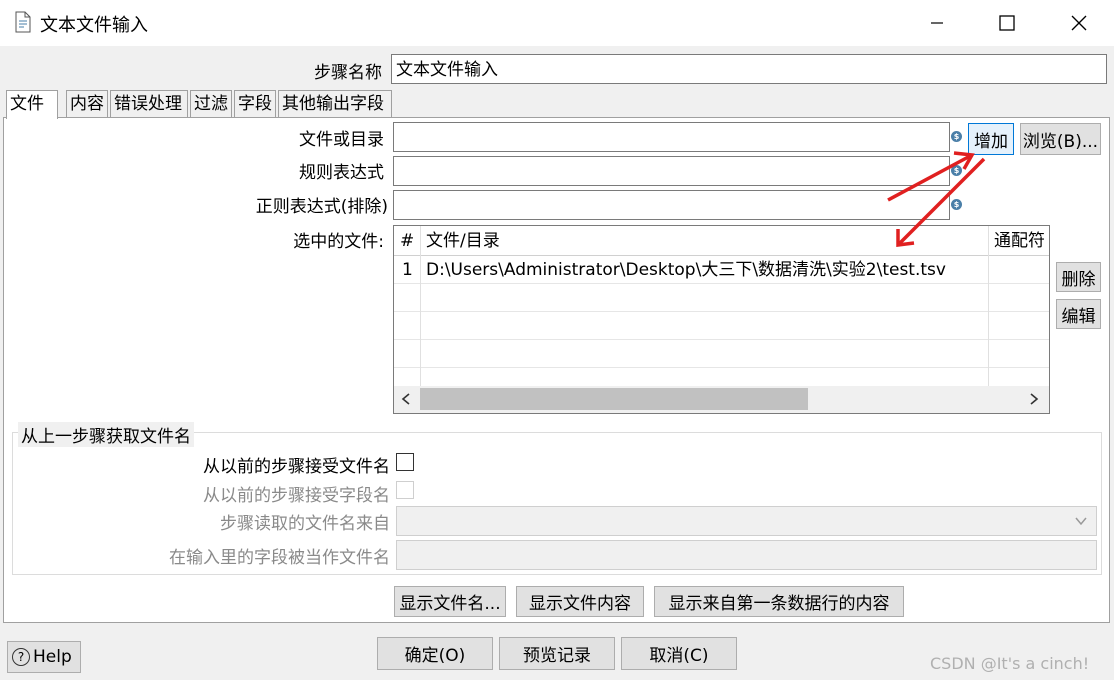 The height and width of the screenshot is (680, 1114). What do you see at coordinates (749, 69) in the screenshot?
I see `step-name-input: 文本文件输入` at bounding box center [749, 69].